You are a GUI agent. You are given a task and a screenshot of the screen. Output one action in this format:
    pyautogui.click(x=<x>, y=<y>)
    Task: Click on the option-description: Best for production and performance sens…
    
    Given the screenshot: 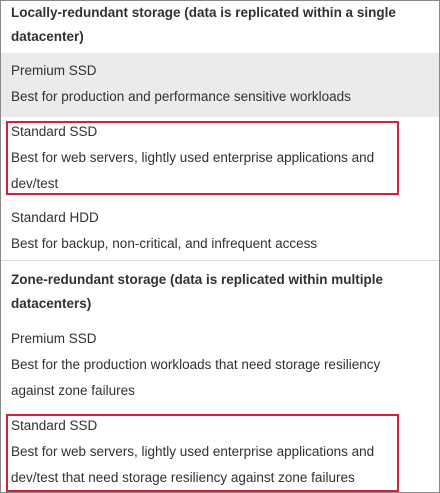 What is the action you would take?
    pyautogui.click(x=181, y=96)
    